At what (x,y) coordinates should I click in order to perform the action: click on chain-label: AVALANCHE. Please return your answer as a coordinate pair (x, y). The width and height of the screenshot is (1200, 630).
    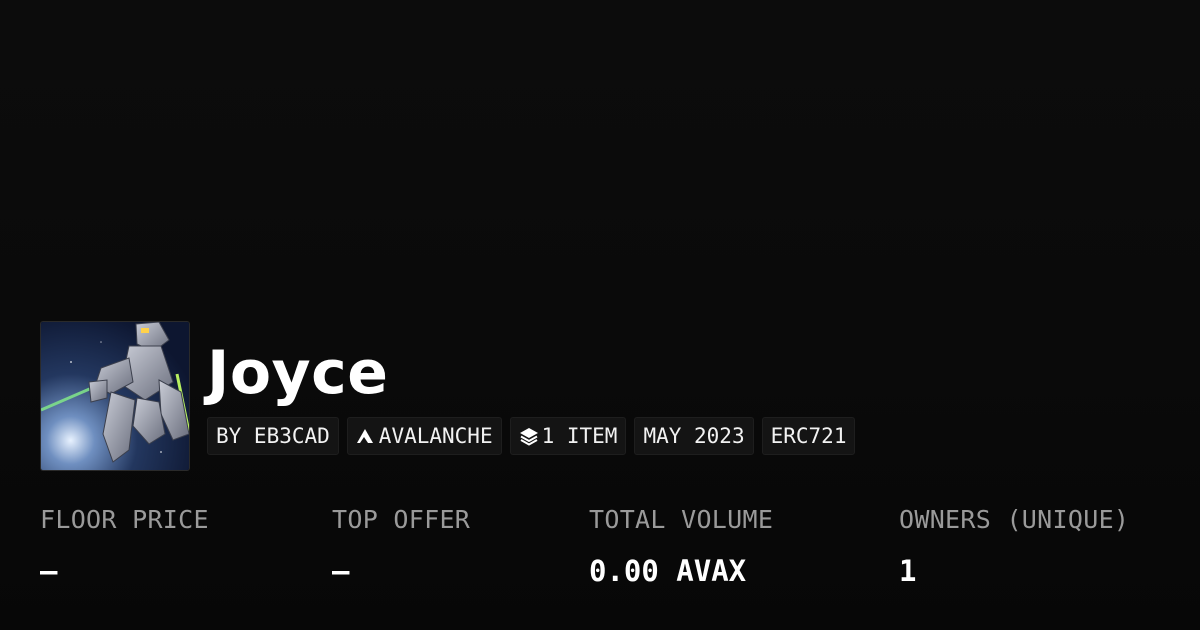
    Looking at the image, I should click on (435, 436).